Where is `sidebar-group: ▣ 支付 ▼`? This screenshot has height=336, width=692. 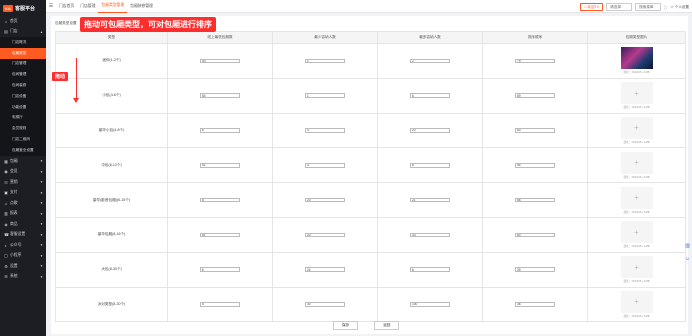 sidebar-group: ▣ 支付 ▼ is located at coordinates (23, 192).